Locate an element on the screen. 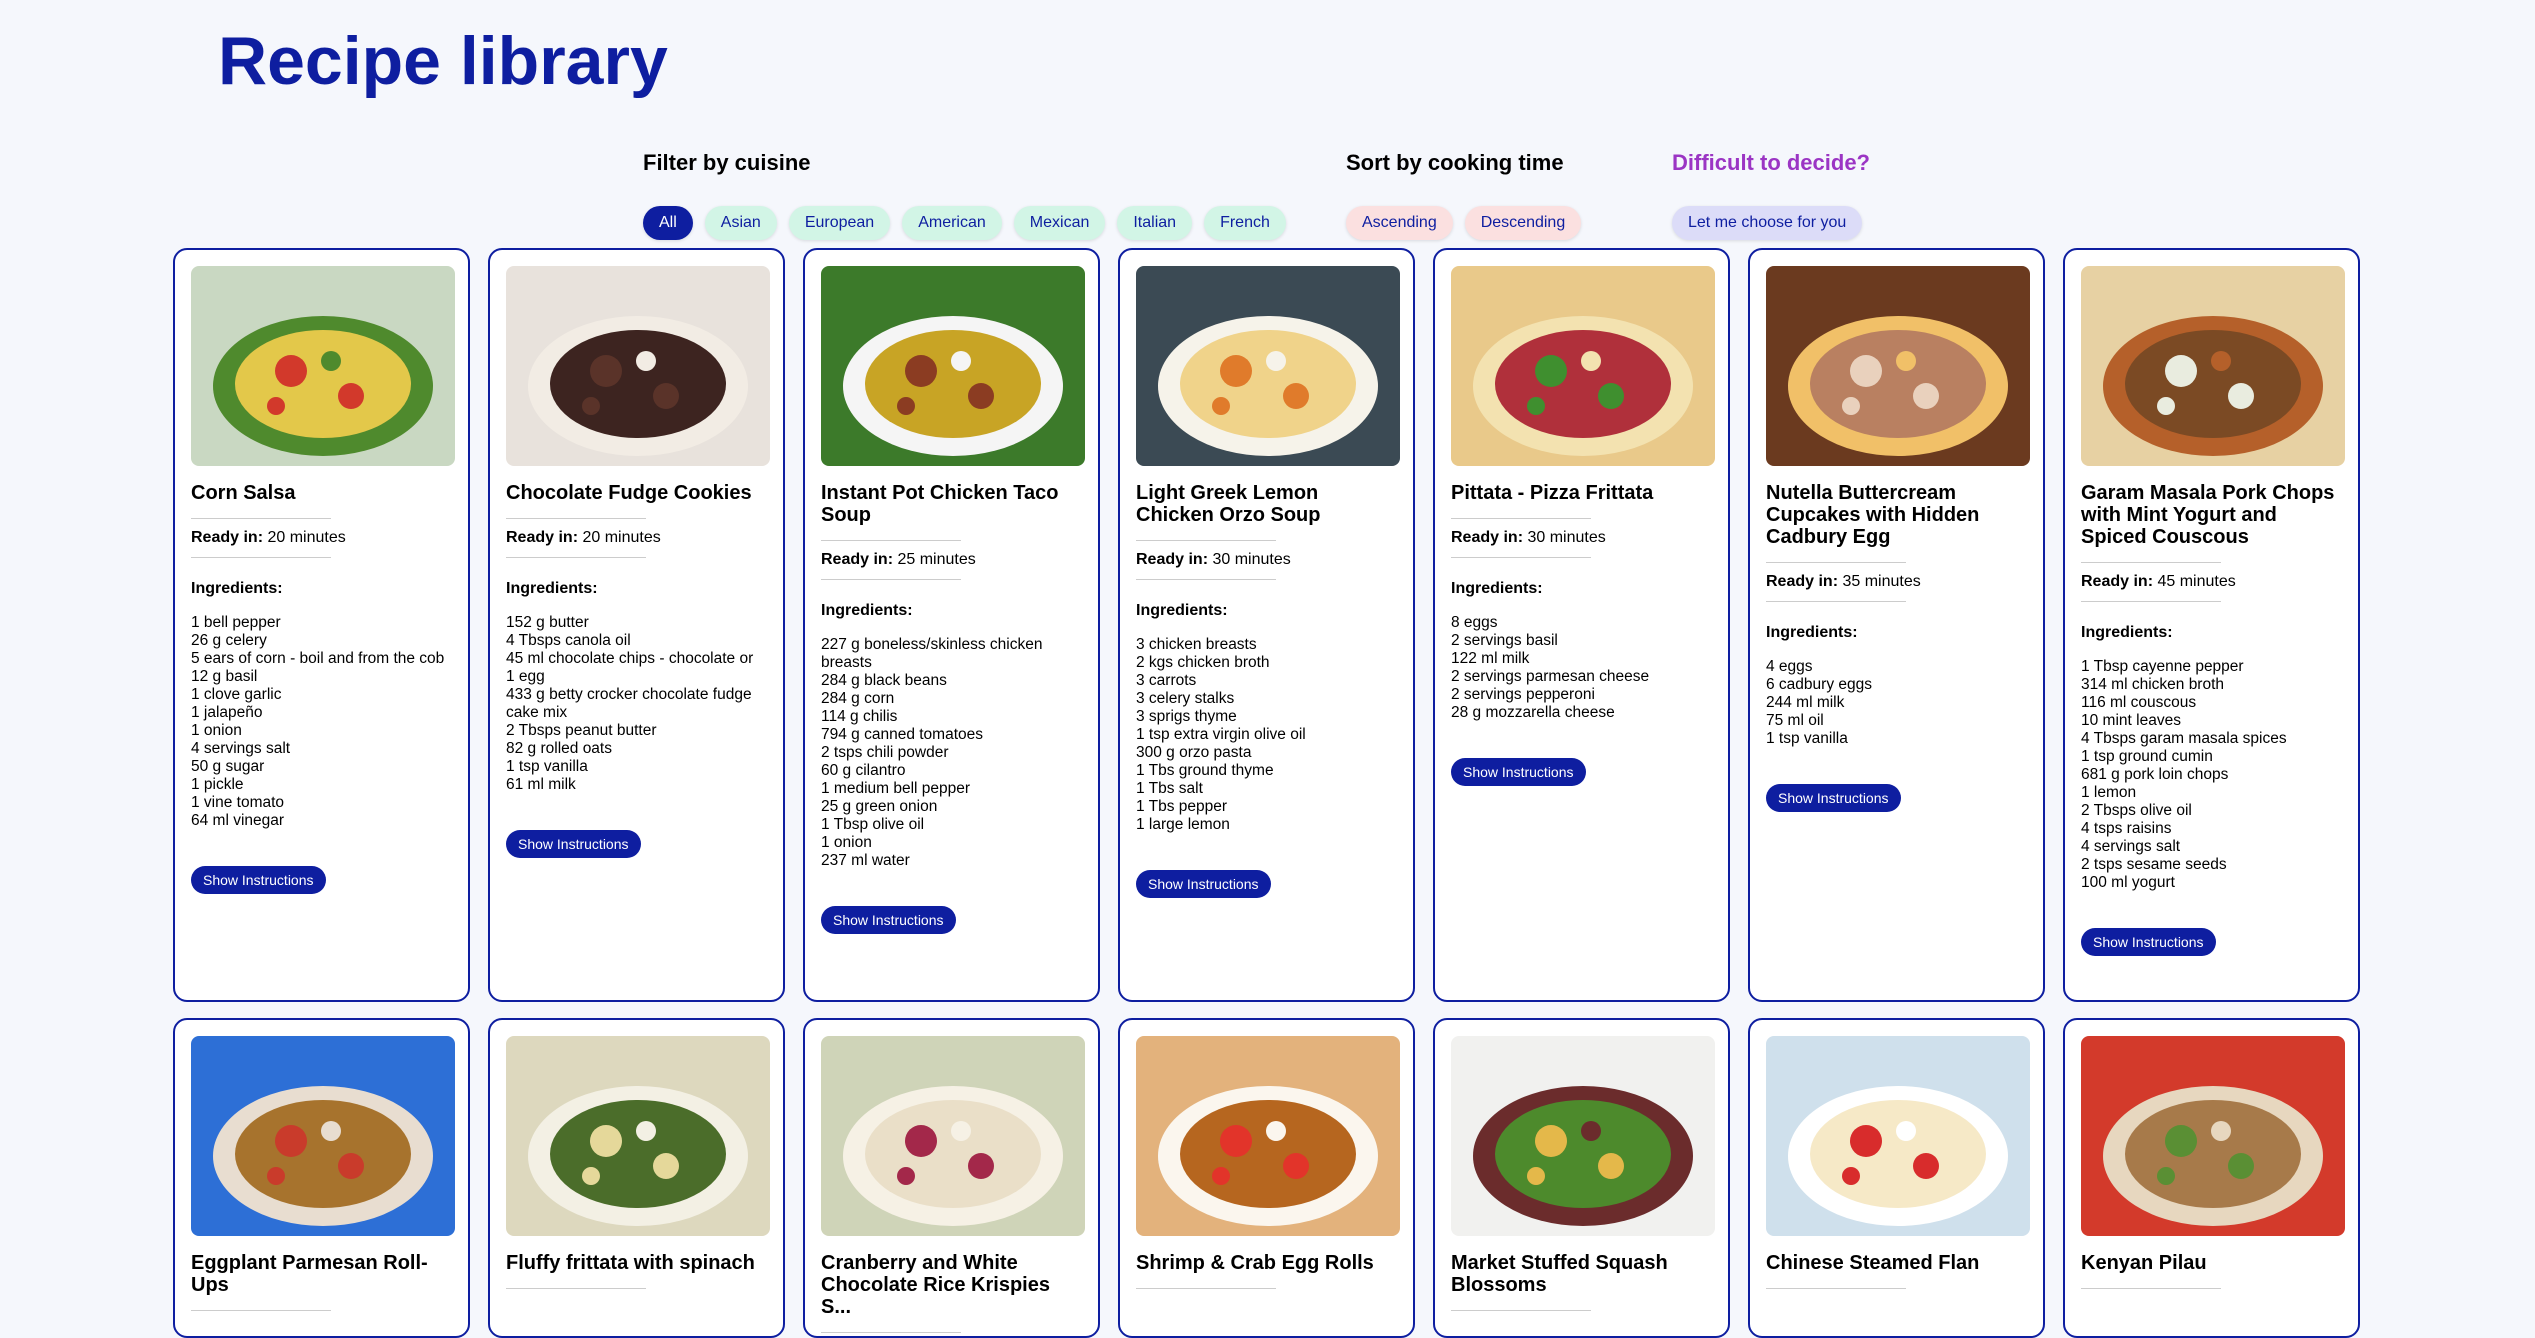 This screenshot has width=2535, height=1338. ingredient-item: 681 g pork loin chops is located at coordinates (2155, 774).